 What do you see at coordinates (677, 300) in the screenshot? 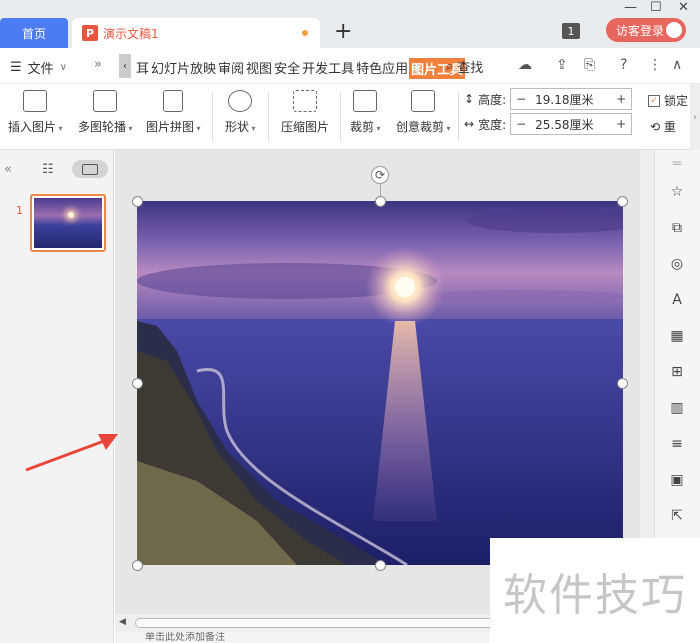
I see `text-style-icon: A` at bounding box center [677, 300].